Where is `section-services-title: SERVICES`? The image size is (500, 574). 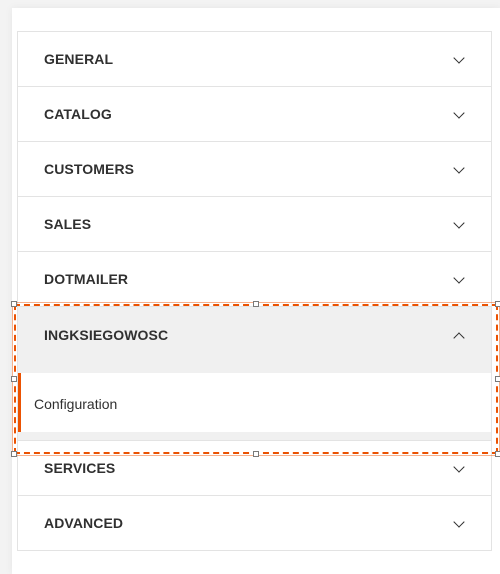
section-services-title: SERVICES is located at coordinates (80, 468).